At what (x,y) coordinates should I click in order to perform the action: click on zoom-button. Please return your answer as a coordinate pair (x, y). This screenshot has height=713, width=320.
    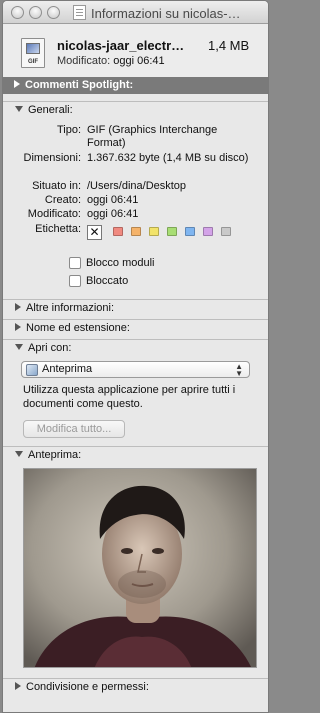
    Looking at the image, I should click on (53, 12).